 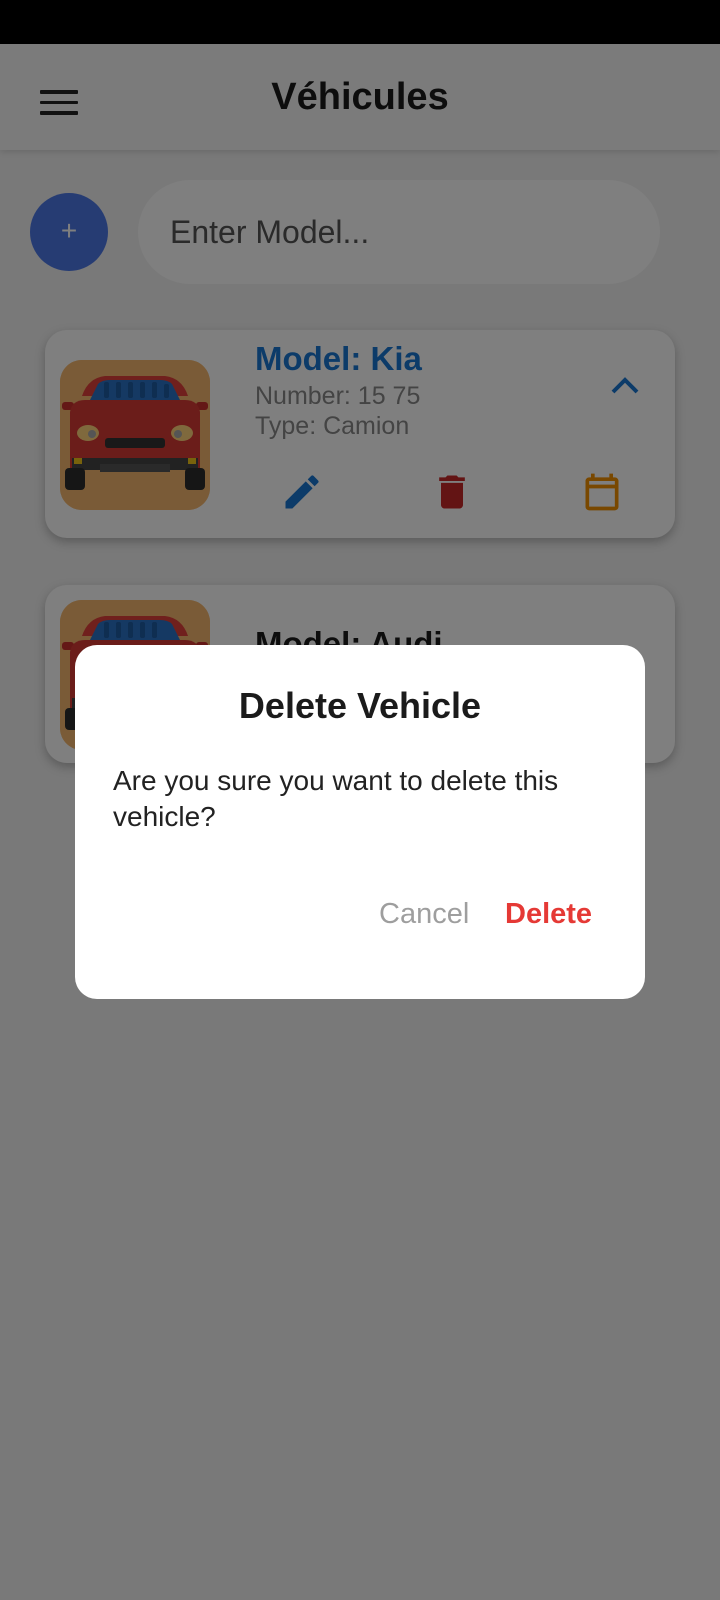 What do you see at coordinates (424, 914) in the screenshot?
I see `cancel-button: Cancel` at bounding box center [424, 914].